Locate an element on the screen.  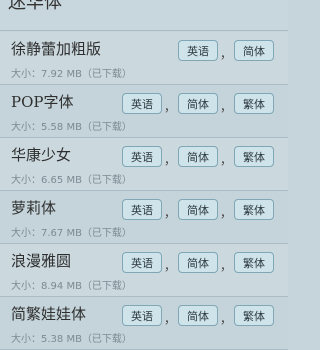
font-list-item: POP字体 大小：5.58 MB（已下载） 英语 ， 简体 ， 繁体 is located at coordinates (144, 111).